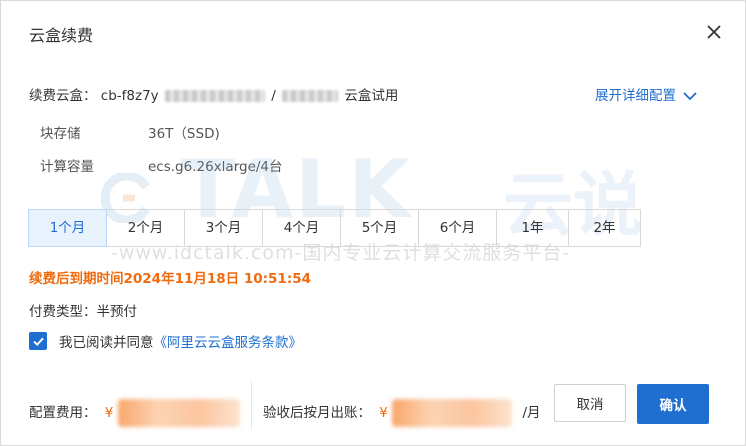  Describe the element at coordinates (145, 228) in the screenshot. I see `tab-2-months: 2个月` at that location.